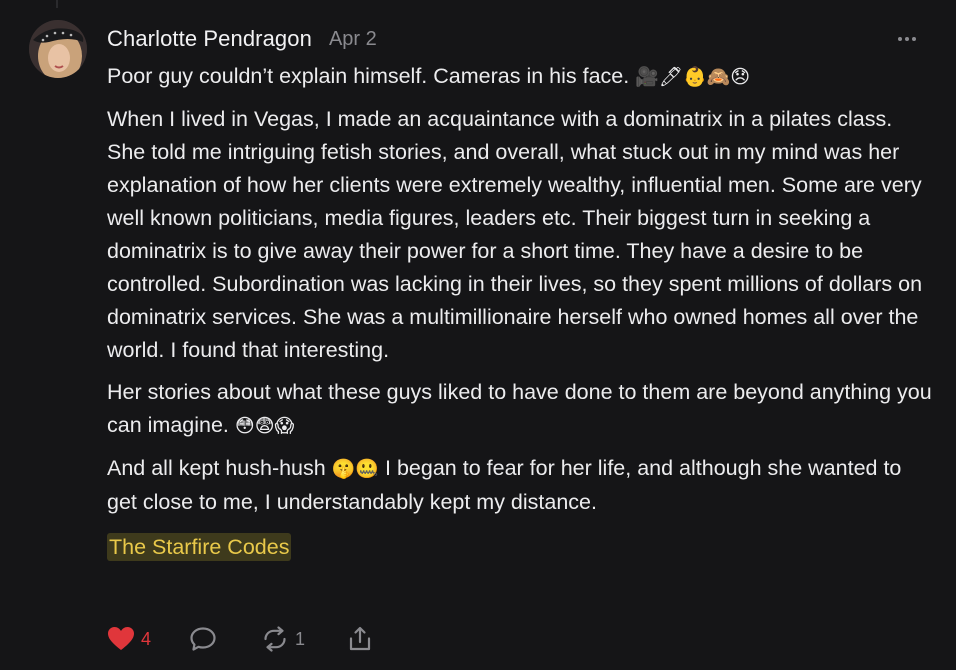 The width and height of the screenshot is (956, 670). Describe the element at coordinates (907, 39) in the screenshot. I see `more-icon` at that location.